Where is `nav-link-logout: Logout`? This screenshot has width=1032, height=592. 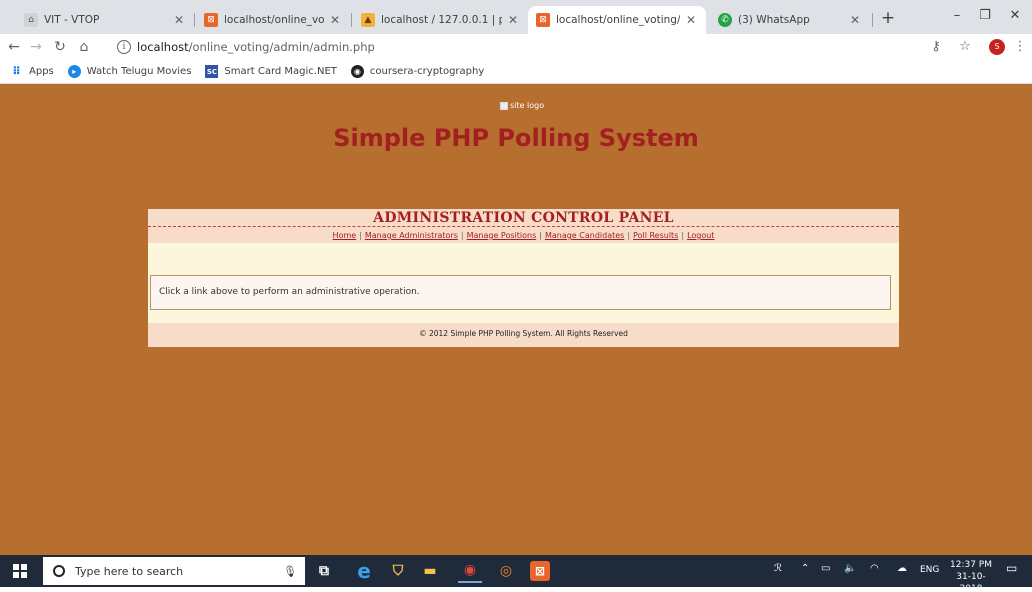 nav-link-logout: Logout is located at coordinates (700, 235).